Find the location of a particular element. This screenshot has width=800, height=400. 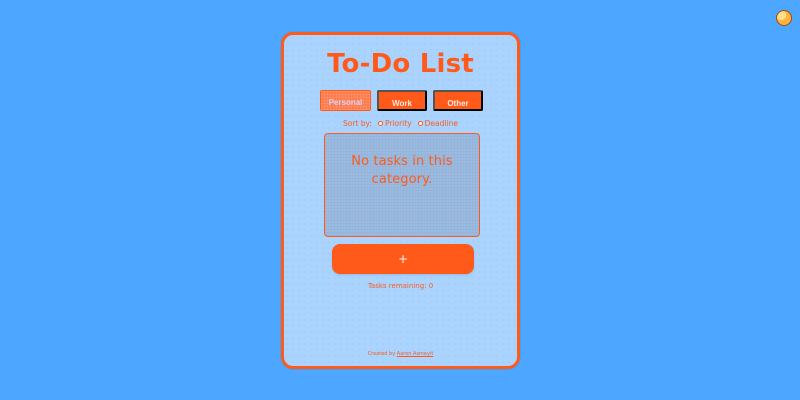

deadline-radio is located at coordinates (420, 123).